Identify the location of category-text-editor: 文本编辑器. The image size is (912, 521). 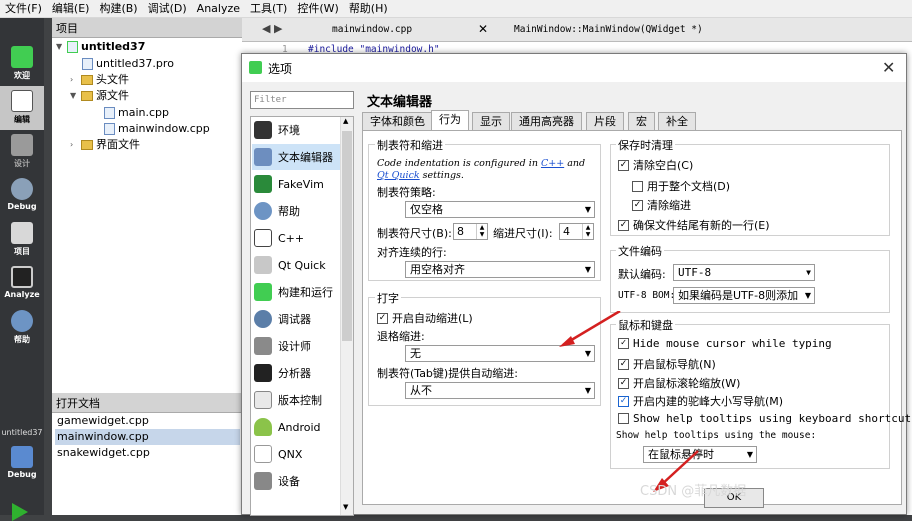
(296, 157).